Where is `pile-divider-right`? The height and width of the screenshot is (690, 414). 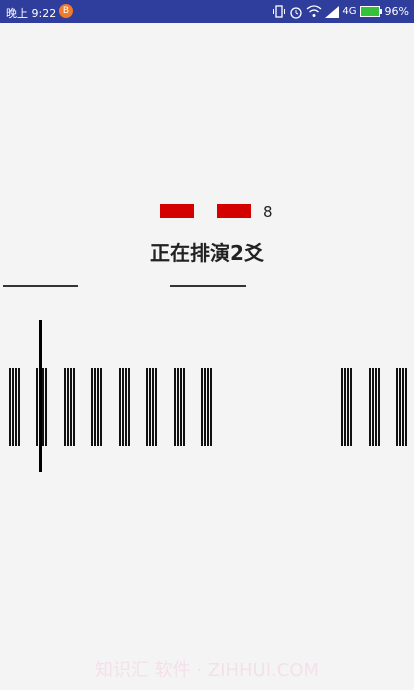 pile-divider-right is located at coordinates (208, 286).